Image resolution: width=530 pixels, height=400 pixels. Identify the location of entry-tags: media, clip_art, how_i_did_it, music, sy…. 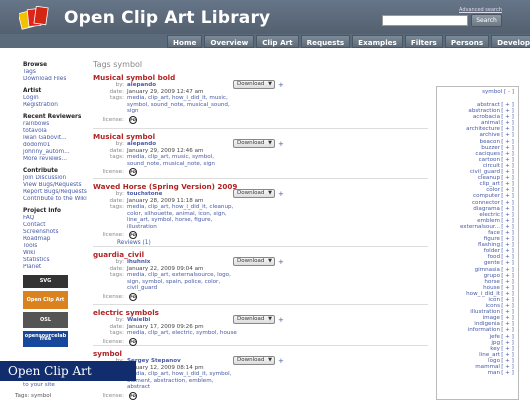
(182, 105).